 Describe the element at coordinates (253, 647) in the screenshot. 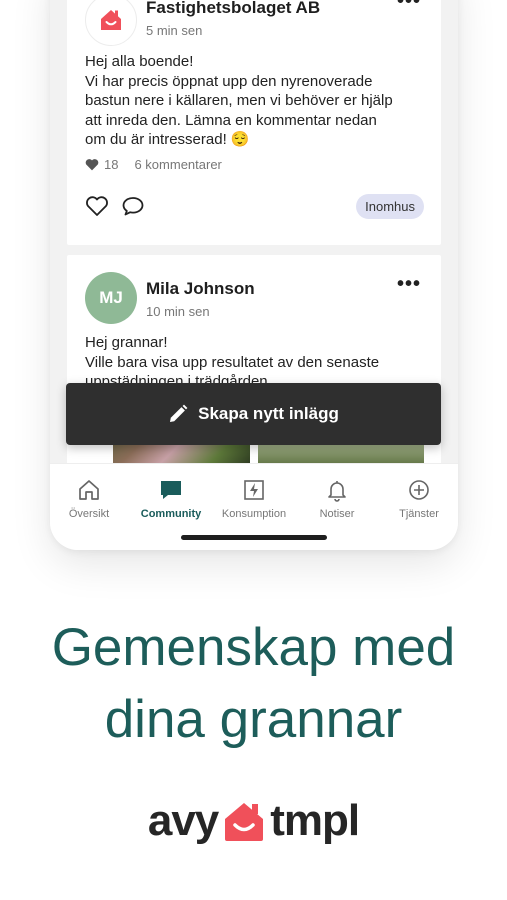

I see `headline-line: Gemenskap med` at that location.